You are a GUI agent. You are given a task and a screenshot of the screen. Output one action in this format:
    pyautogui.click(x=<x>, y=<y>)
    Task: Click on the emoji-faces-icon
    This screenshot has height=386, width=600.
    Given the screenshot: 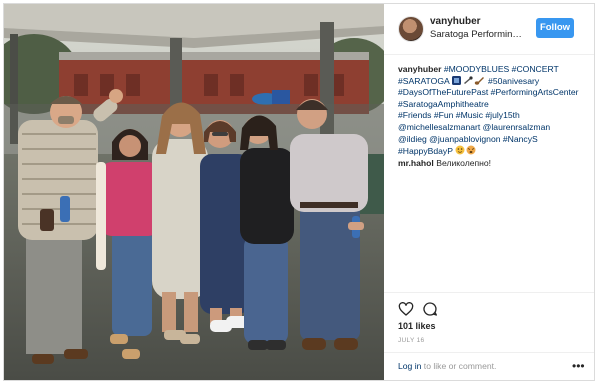 What is the action you would take?
    pyautogui.click(x=465, y=150)
    